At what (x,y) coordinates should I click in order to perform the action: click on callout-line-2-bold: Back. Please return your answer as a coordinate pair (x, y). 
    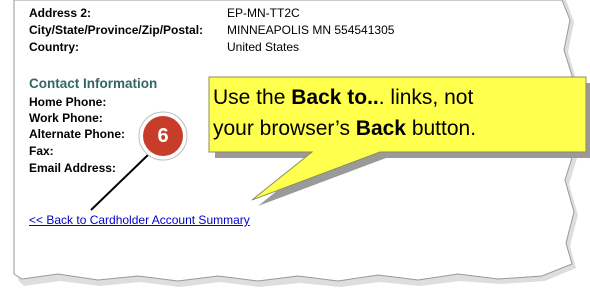
    Looking at the image, I should click on (380, 128).